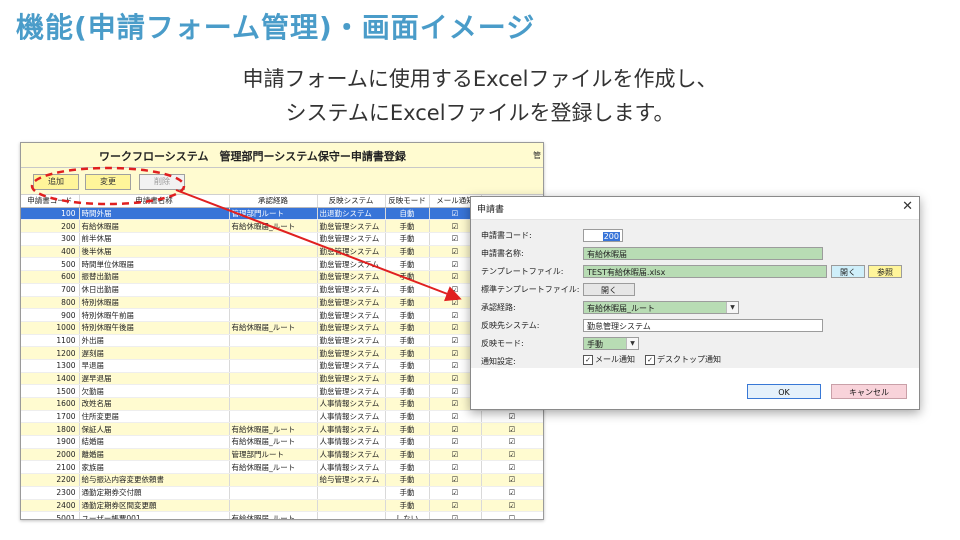  I want to click on annotation-overlay, so click(246, 234).